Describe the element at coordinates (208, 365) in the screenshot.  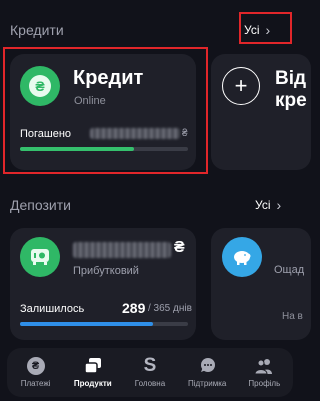
I see `chat-icon` at that location.